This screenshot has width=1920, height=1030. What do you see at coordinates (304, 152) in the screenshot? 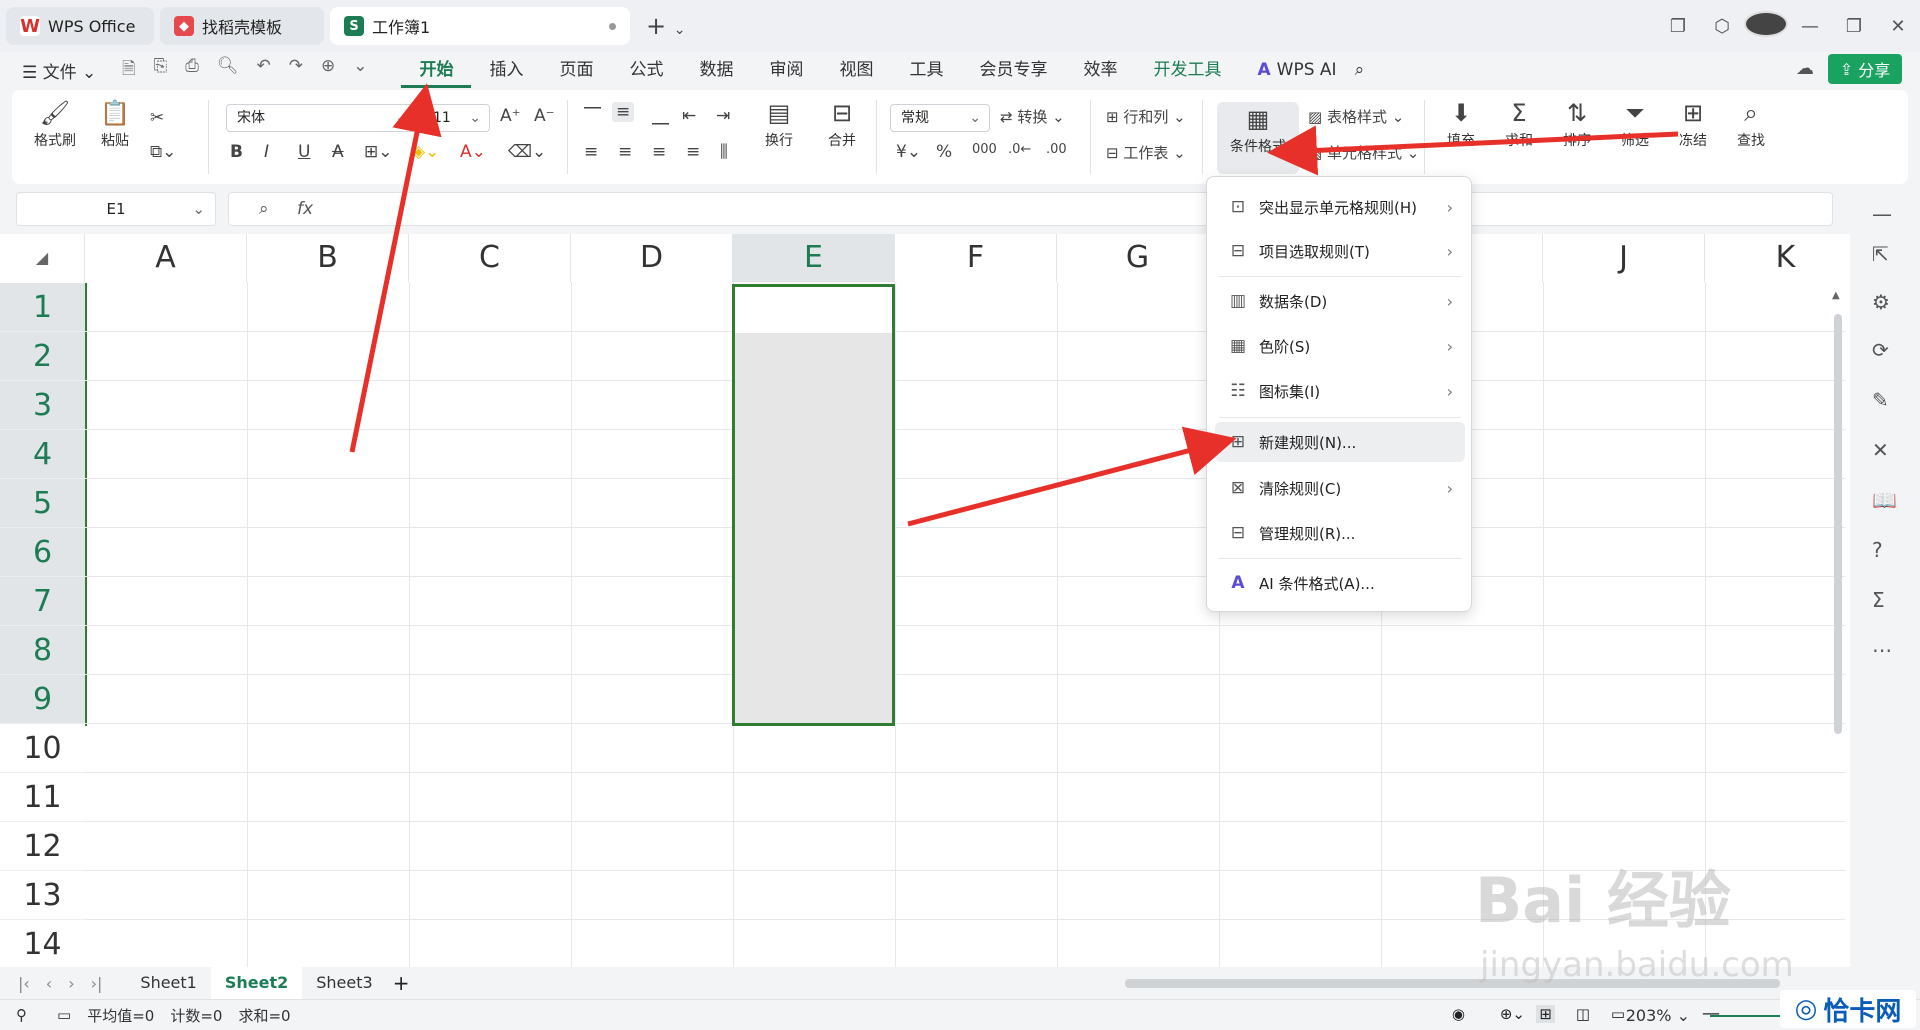
I see `underline-icon: U` at bounding box center [304, 152].